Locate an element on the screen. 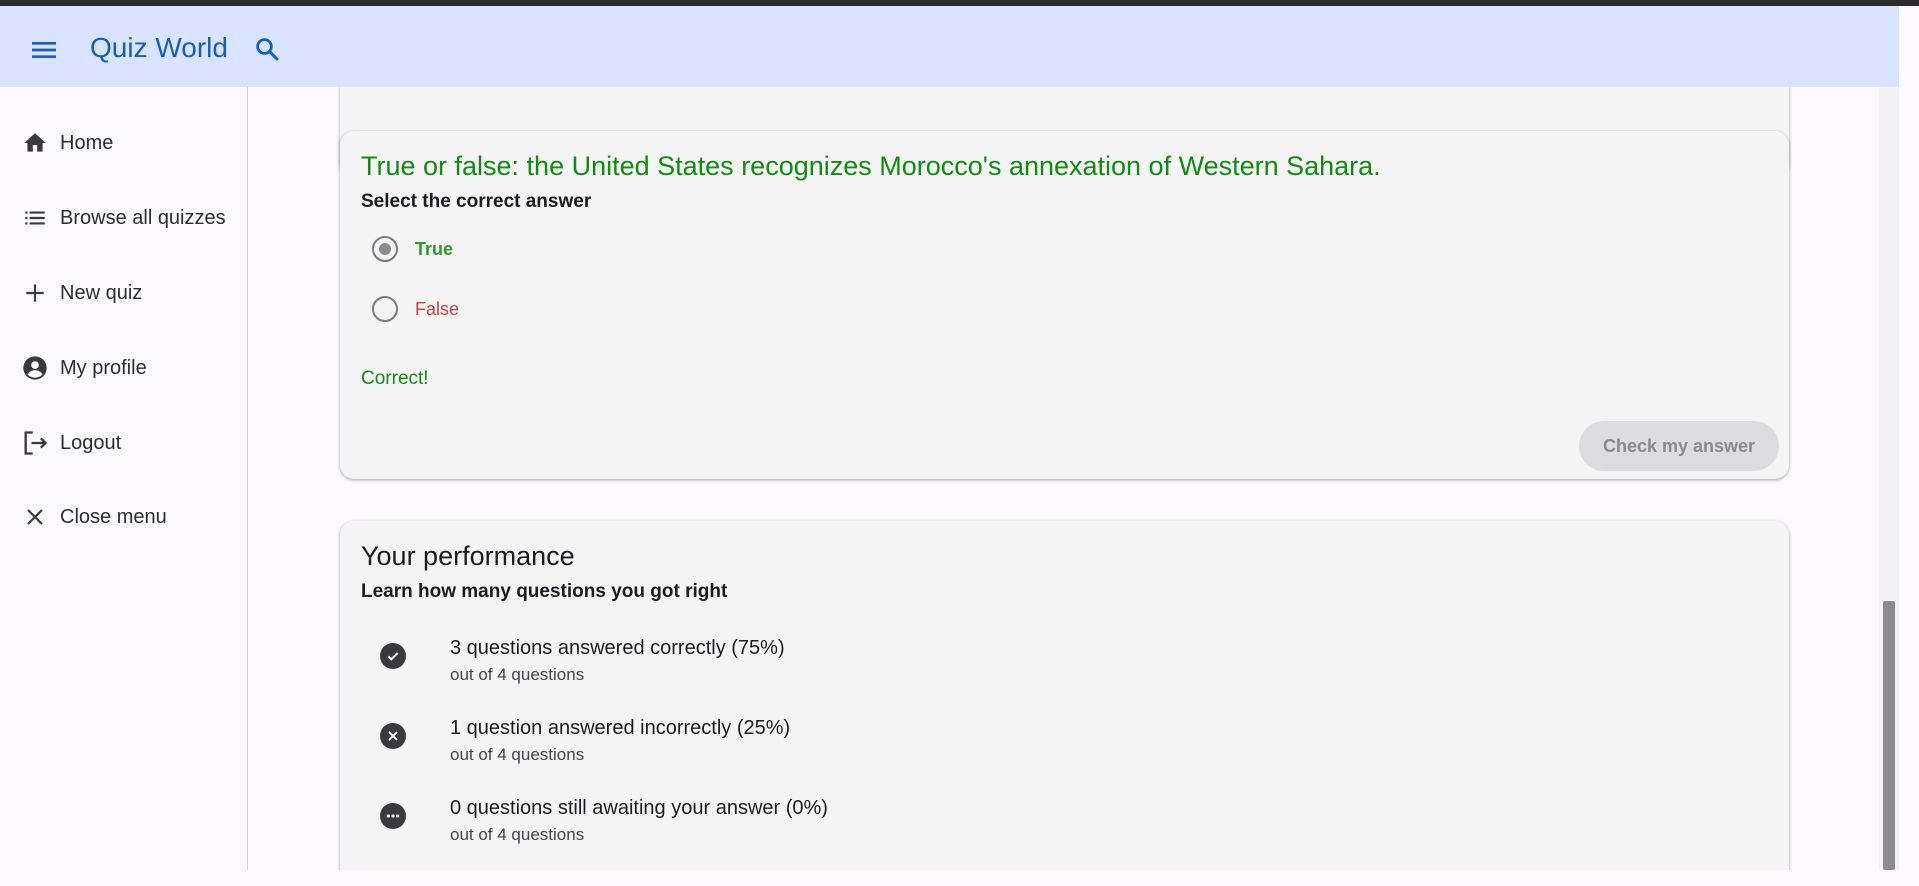 This screenshot has height=886, width=1919. option-label: True is located at coordinates (434, 248).